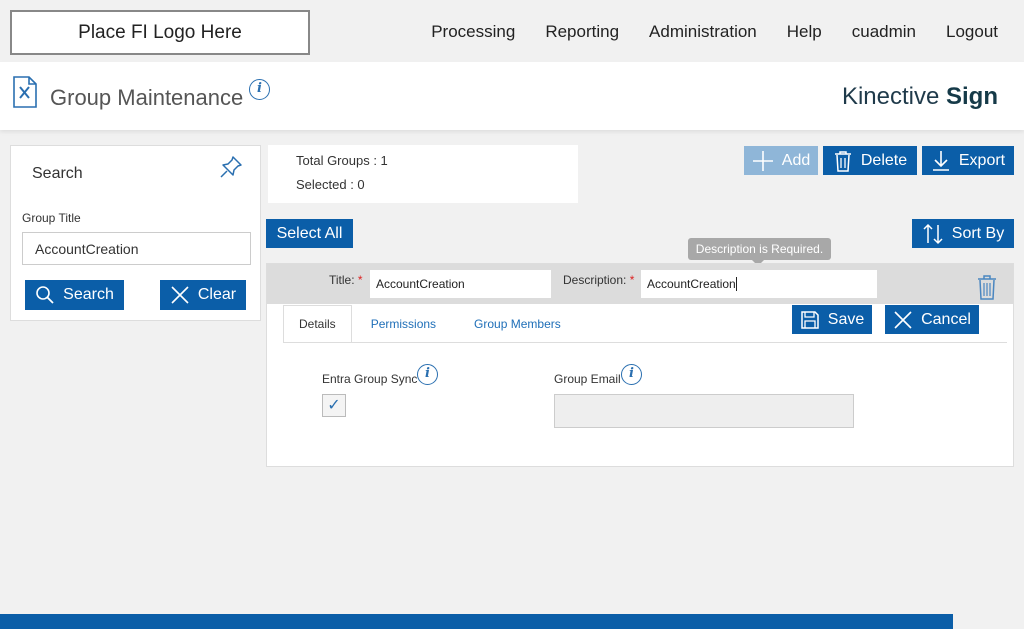  What do you see at coordinates (403, 324) in the screenshot?
I see `tab-permissions: Permissions` at bounding box center [403, 324].